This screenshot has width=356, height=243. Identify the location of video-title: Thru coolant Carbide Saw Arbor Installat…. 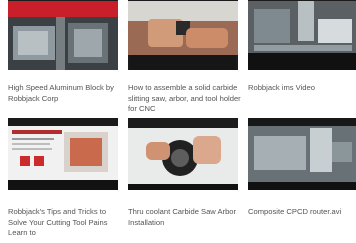
(186, 217).